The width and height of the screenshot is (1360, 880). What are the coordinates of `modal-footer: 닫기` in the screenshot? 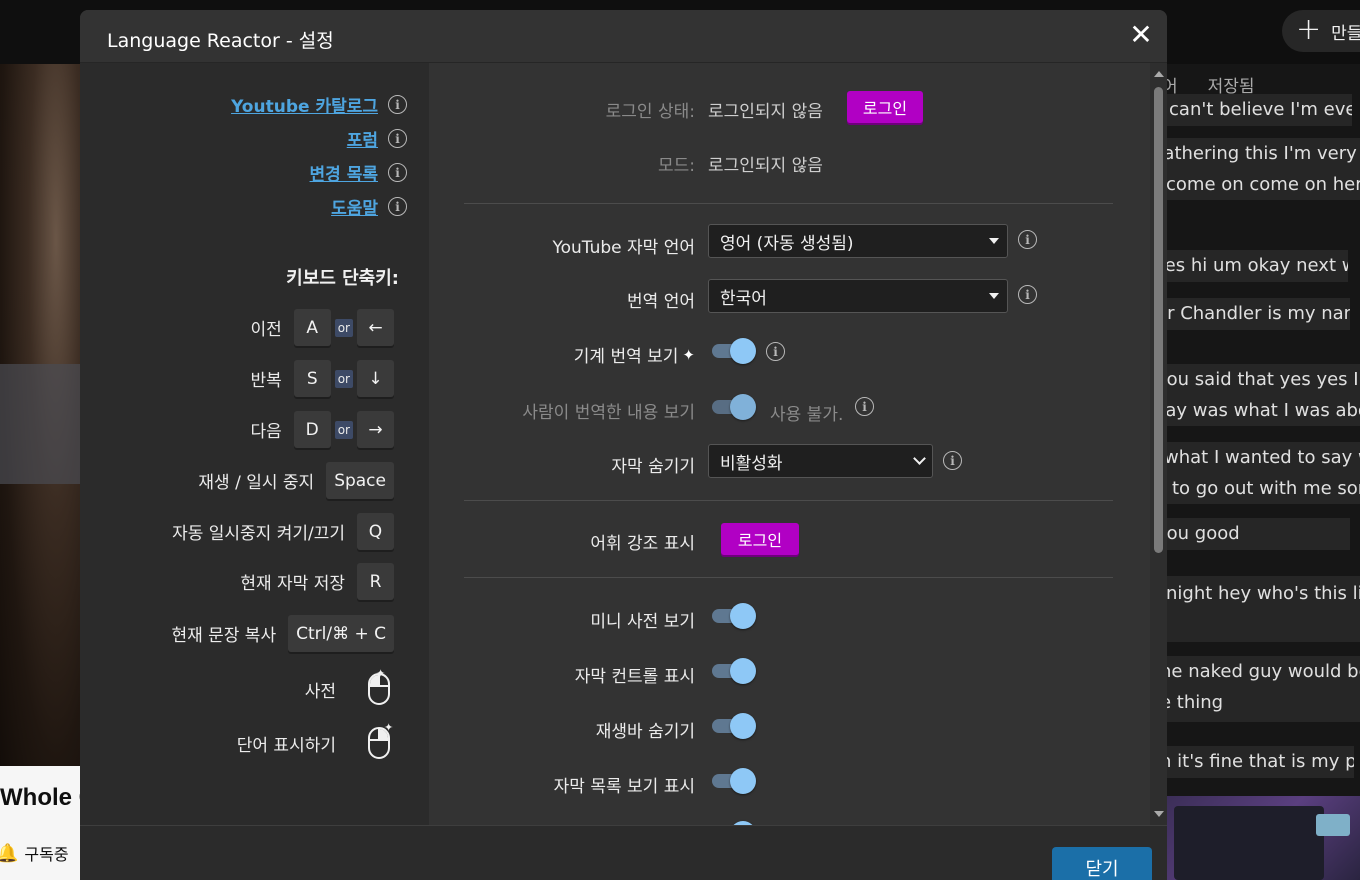 It's located at (623, 852).